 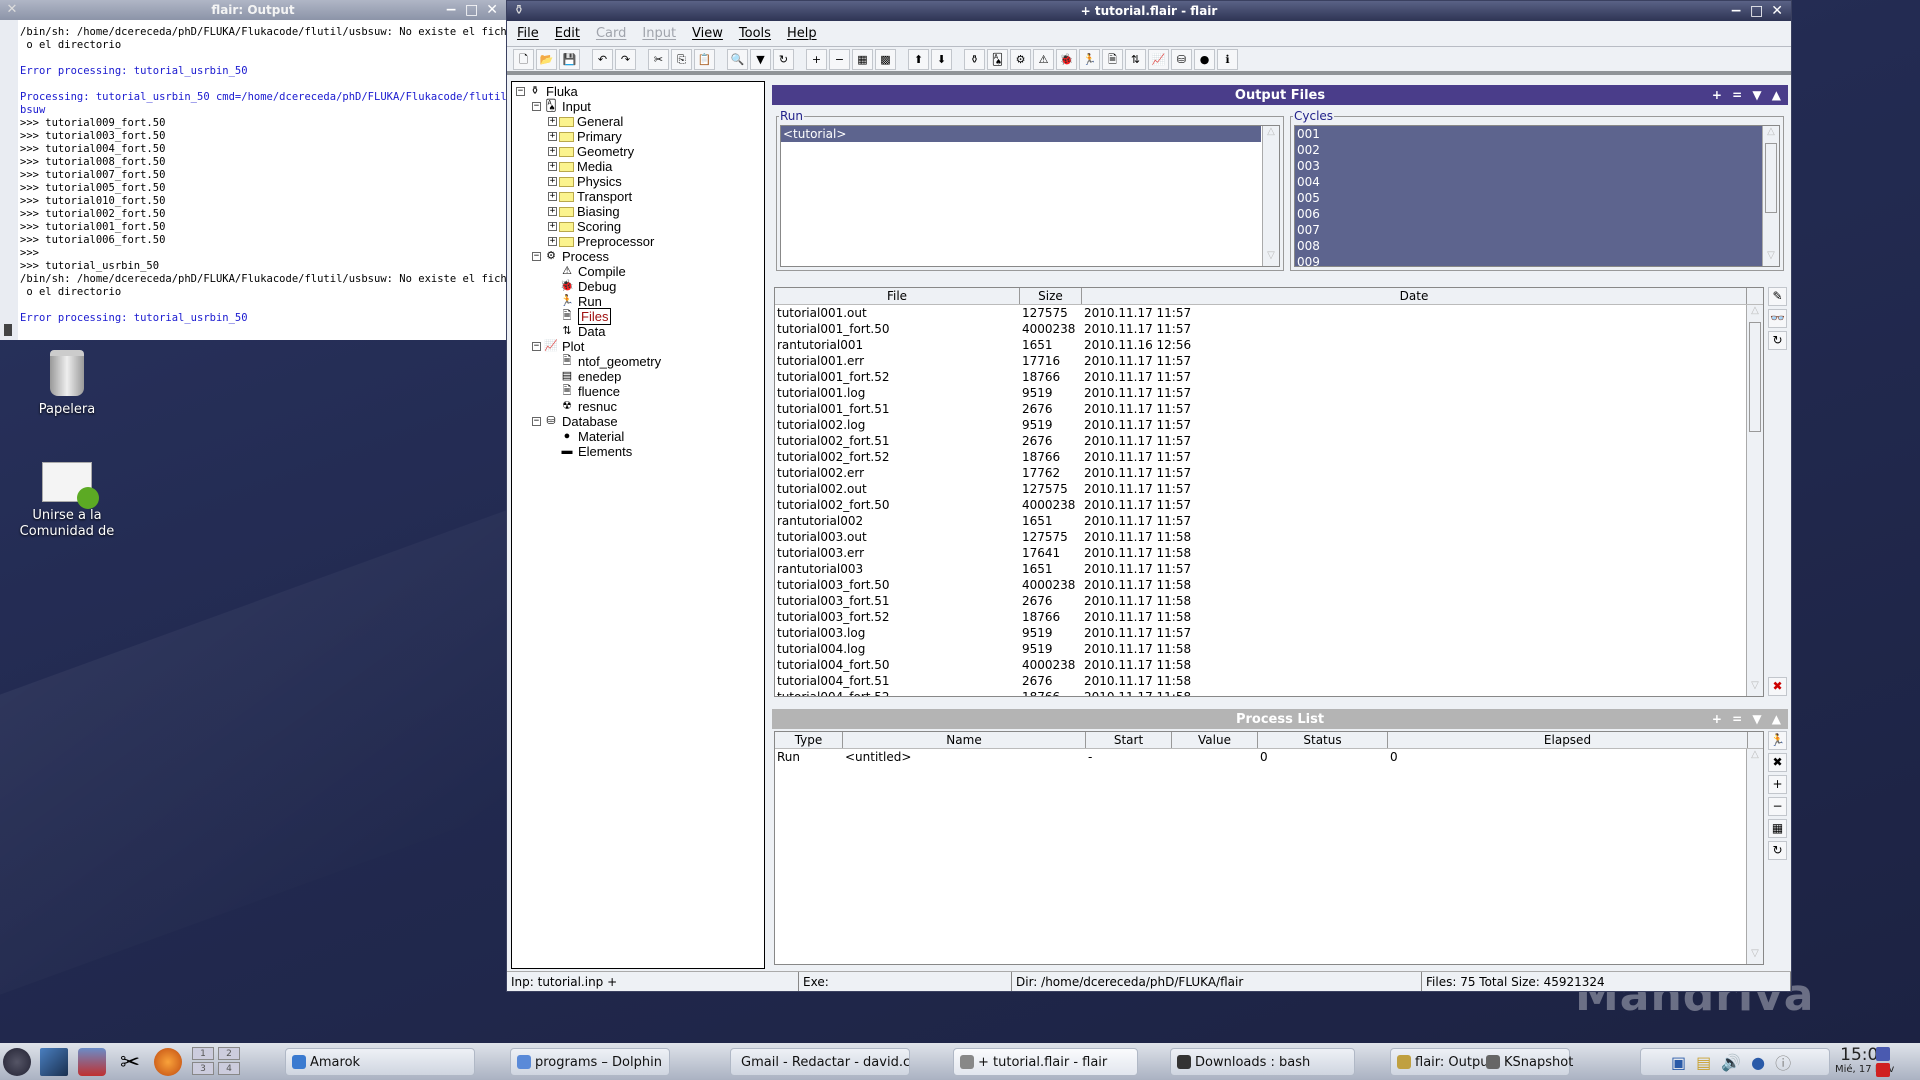 I want to click on tree-item-enedep: ▤ enedep, so click(x=638, y=376).